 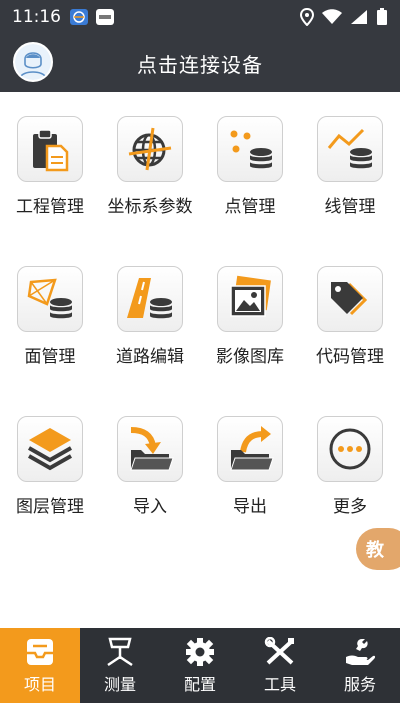 What do you see at coordinates (332, 16) in the screenshot?
I see `wifi-icon` at bounding box center [332, 16].